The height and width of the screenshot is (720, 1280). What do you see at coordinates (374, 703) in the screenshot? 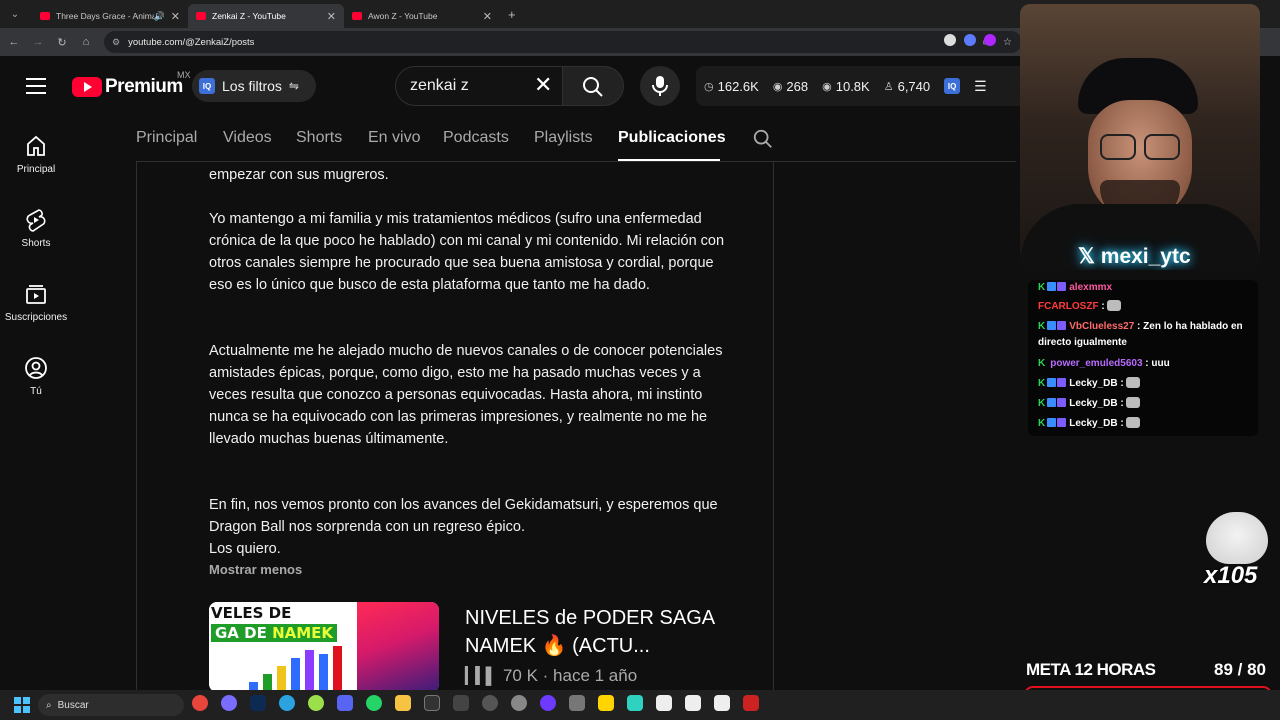
I see `whatsapp-icon` at bounding box center [374, 703].